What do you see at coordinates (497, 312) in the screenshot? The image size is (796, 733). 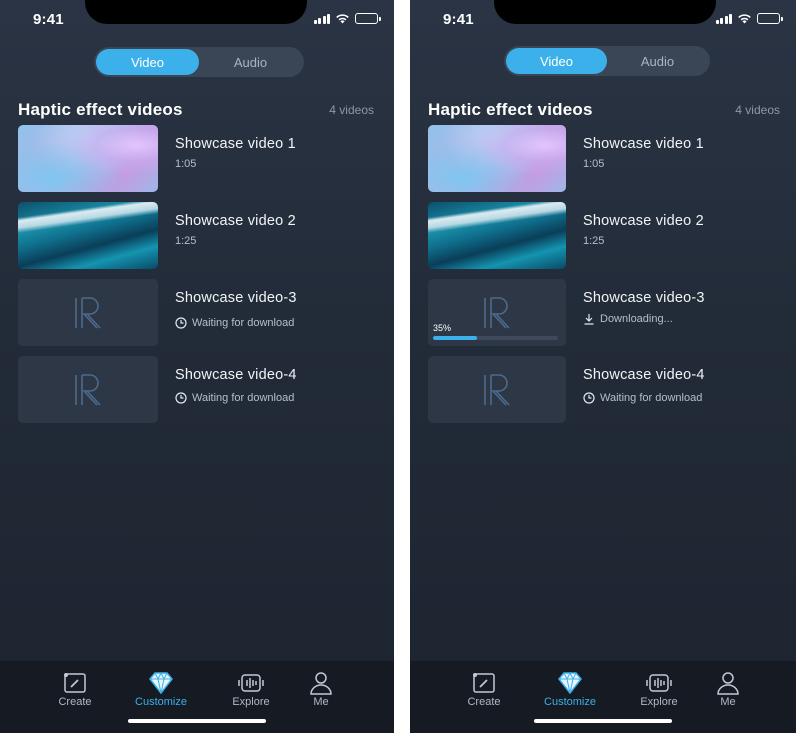 I see `video-thumbnail-placeholder: 35%` at bounding box center [497, 312].